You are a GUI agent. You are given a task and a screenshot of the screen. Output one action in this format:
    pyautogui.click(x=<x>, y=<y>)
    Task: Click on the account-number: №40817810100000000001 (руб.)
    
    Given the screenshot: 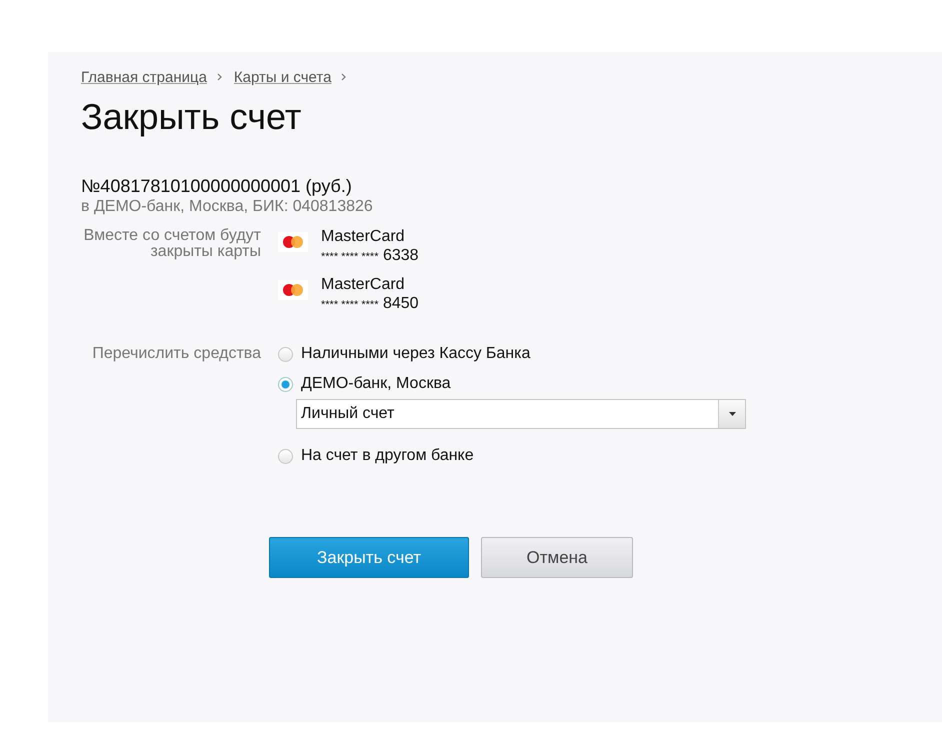 What is the action you would take?
    pyautogui.click(x=217, y=186)
    